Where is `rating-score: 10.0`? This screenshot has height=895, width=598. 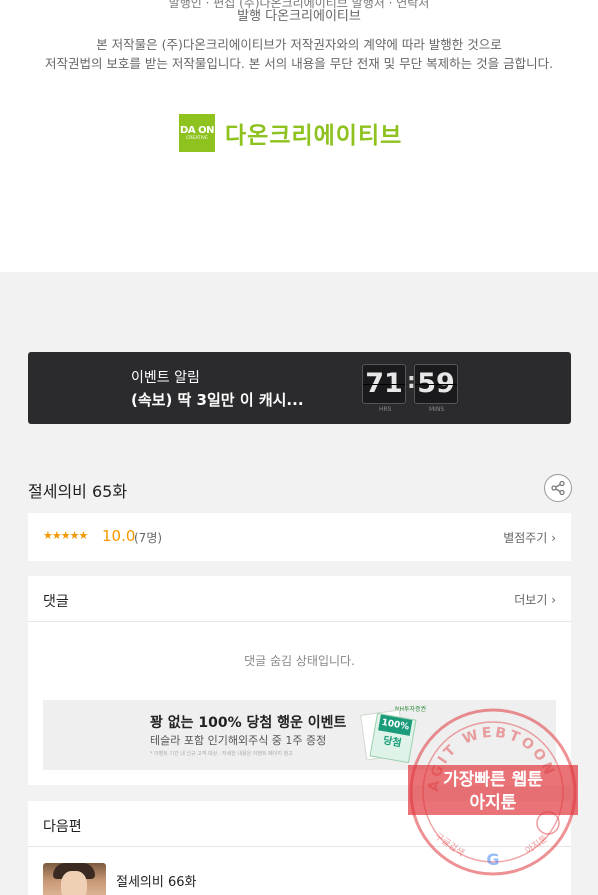 rating-score: 10.0 is located at coordinates (119, 536).